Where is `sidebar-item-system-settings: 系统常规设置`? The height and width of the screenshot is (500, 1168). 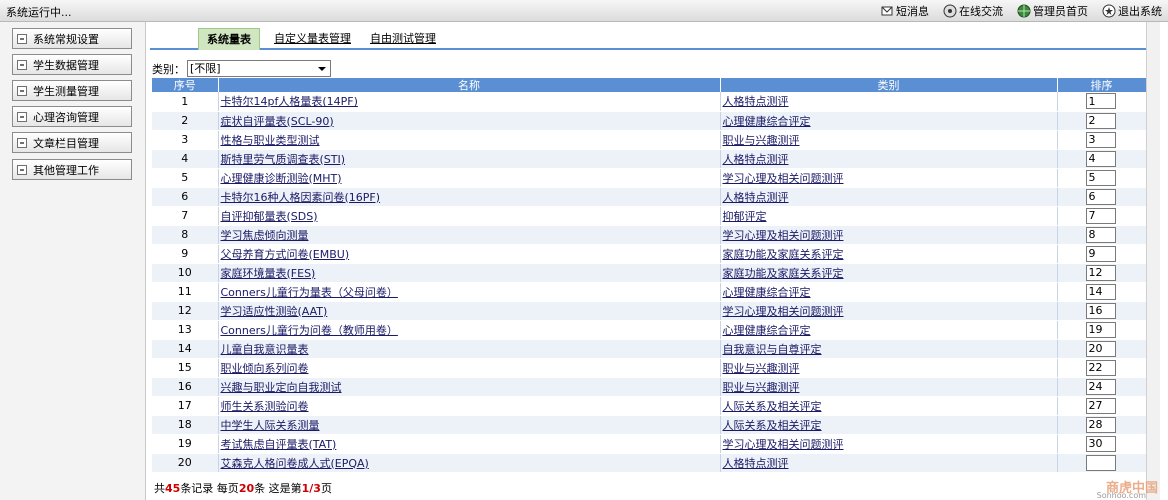 sidebar-item-system-settings: 系统常规设置 is located at coordinates (72, 38).